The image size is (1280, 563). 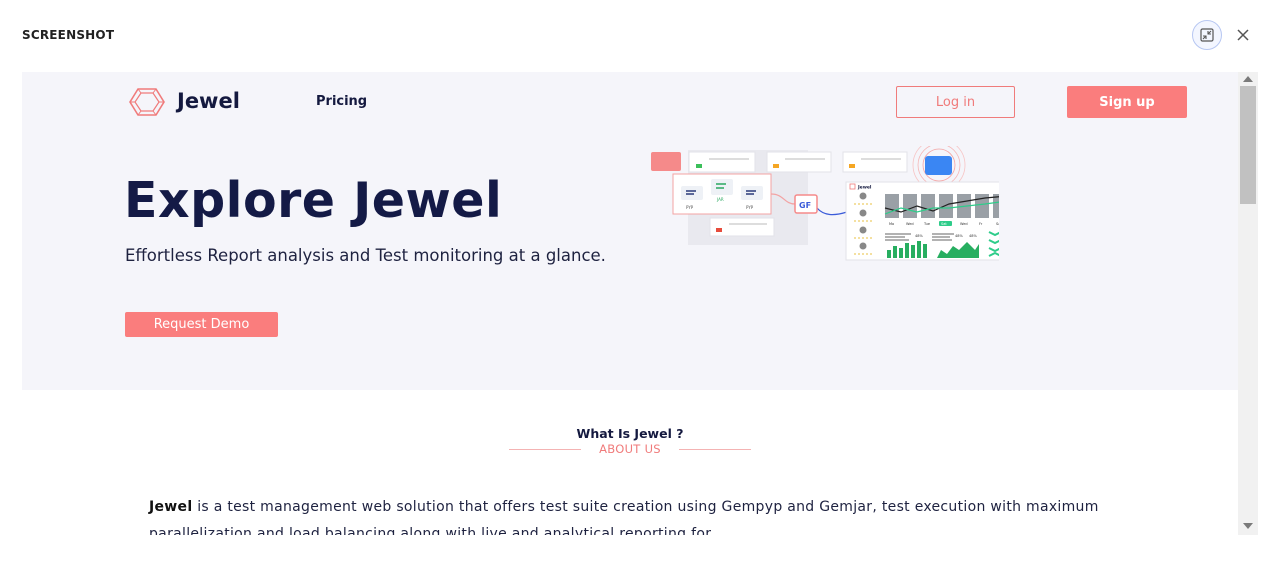 What do you see at coordinates (341, 101) in the screenshot?
I see `nav-link-pricing: Pricing` at bounding box center [341, 101].